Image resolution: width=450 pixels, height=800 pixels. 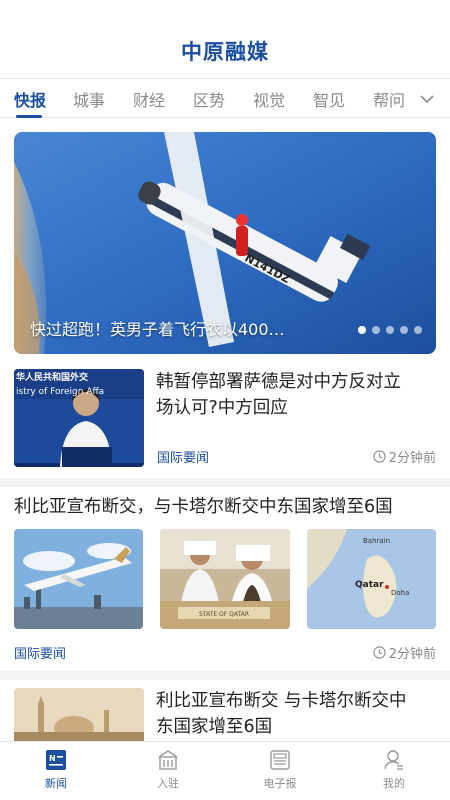 What do you see at coordinates (29, 116) in the screenshot?
I see `active-tab-indicator` at bounding box center [29, 116].